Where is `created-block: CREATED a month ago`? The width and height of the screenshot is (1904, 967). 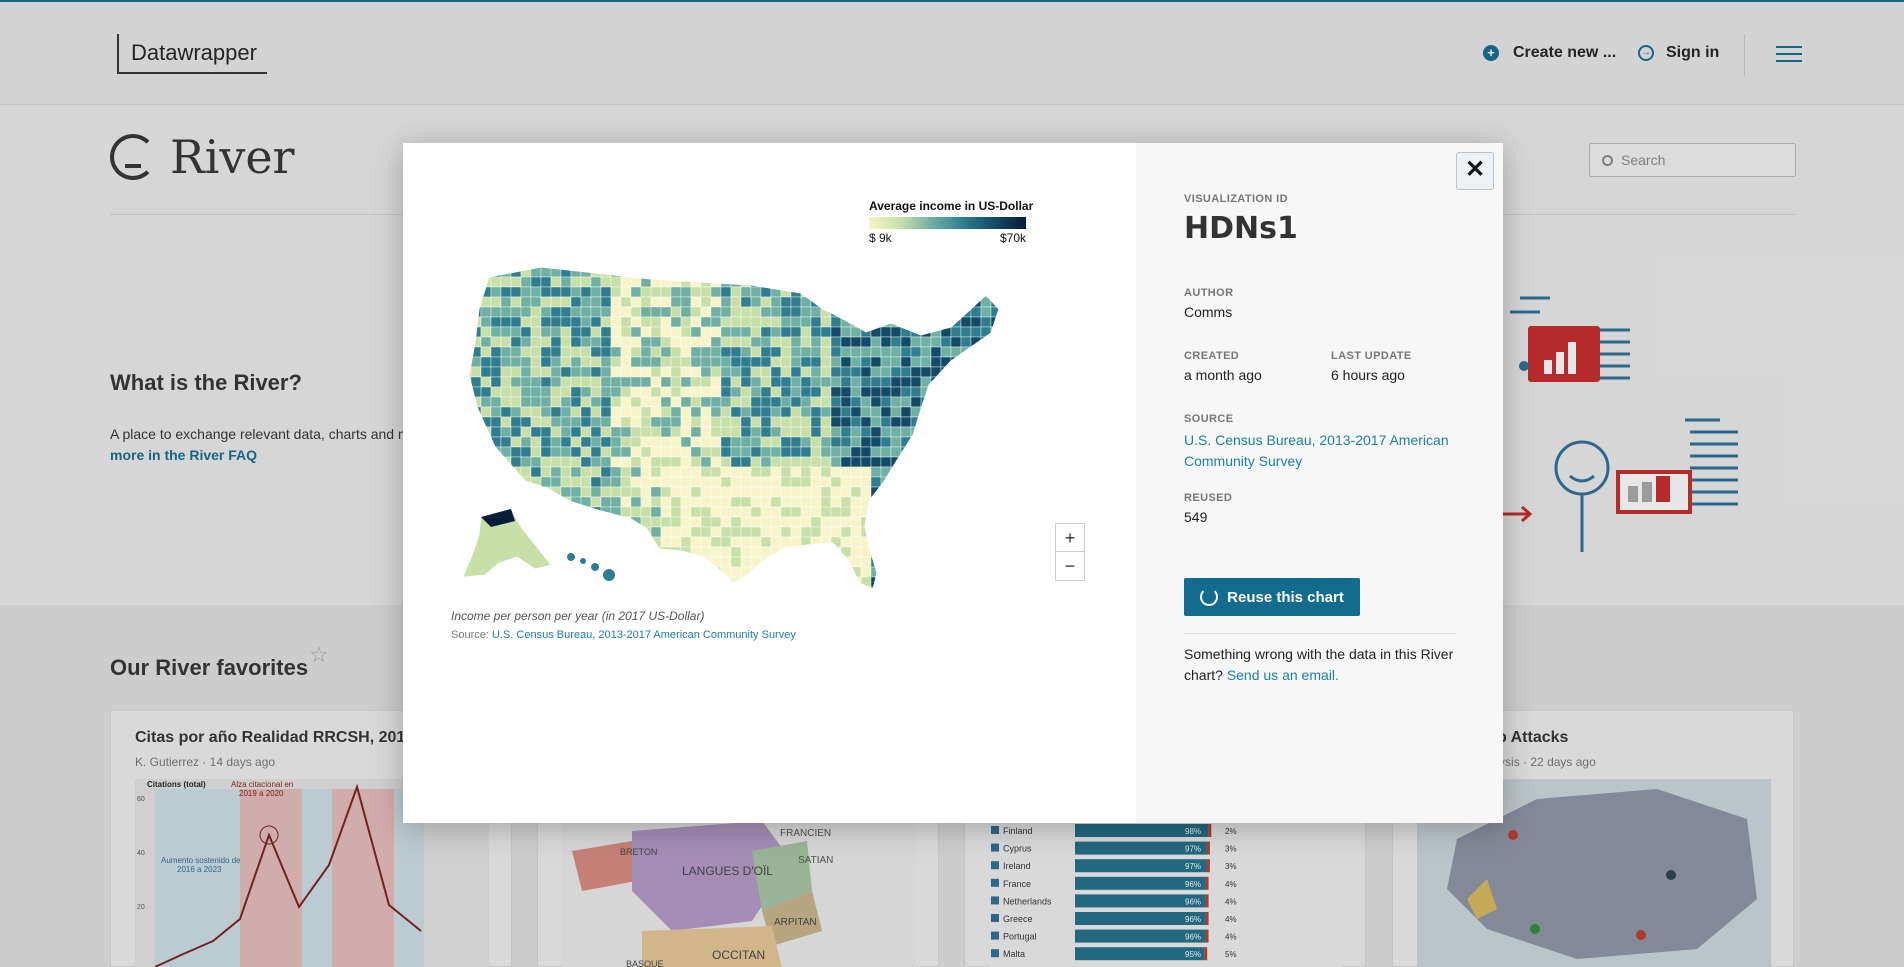
created-block: CREATED a month ago is located at coordinates (1223, 366).